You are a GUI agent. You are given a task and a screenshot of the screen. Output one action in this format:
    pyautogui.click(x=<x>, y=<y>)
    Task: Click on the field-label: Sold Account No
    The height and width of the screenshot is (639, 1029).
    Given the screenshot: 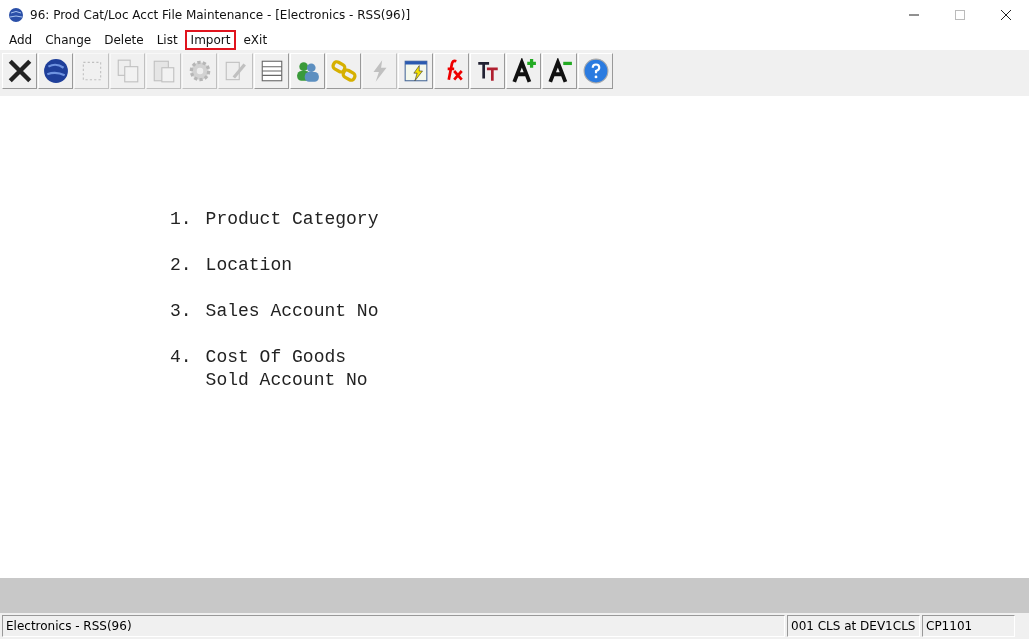 What is the action you would take?
    pyautogui.click(x=286, y=380)
    